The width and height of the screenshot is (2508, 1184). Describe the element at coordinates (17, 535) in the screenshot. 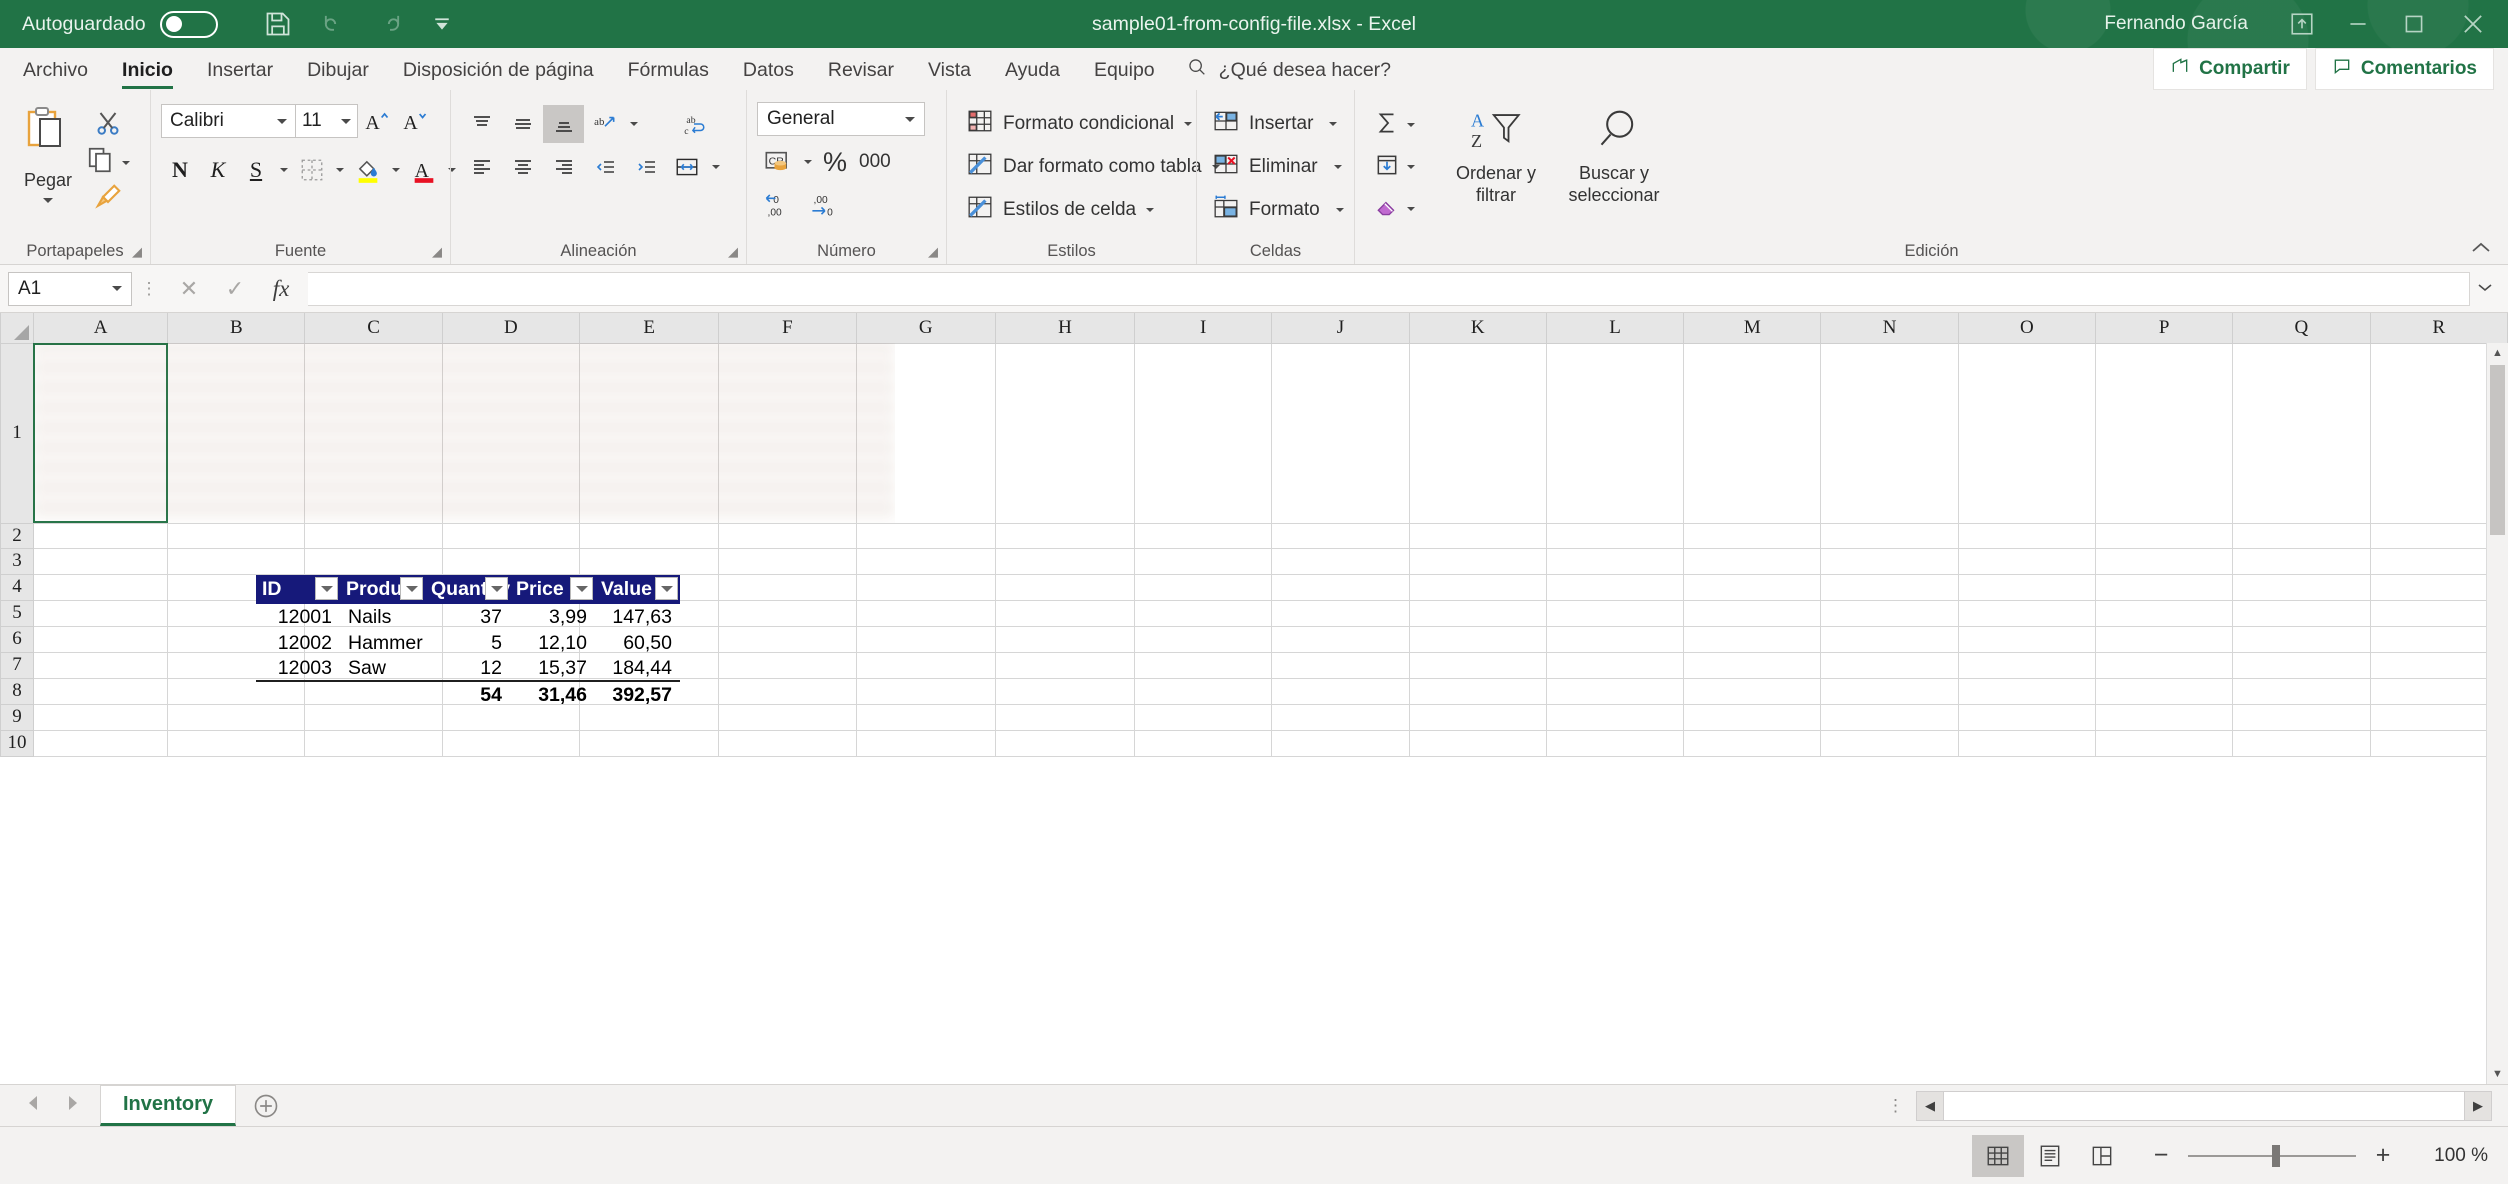

I see `row-header-2: 2` at that location.